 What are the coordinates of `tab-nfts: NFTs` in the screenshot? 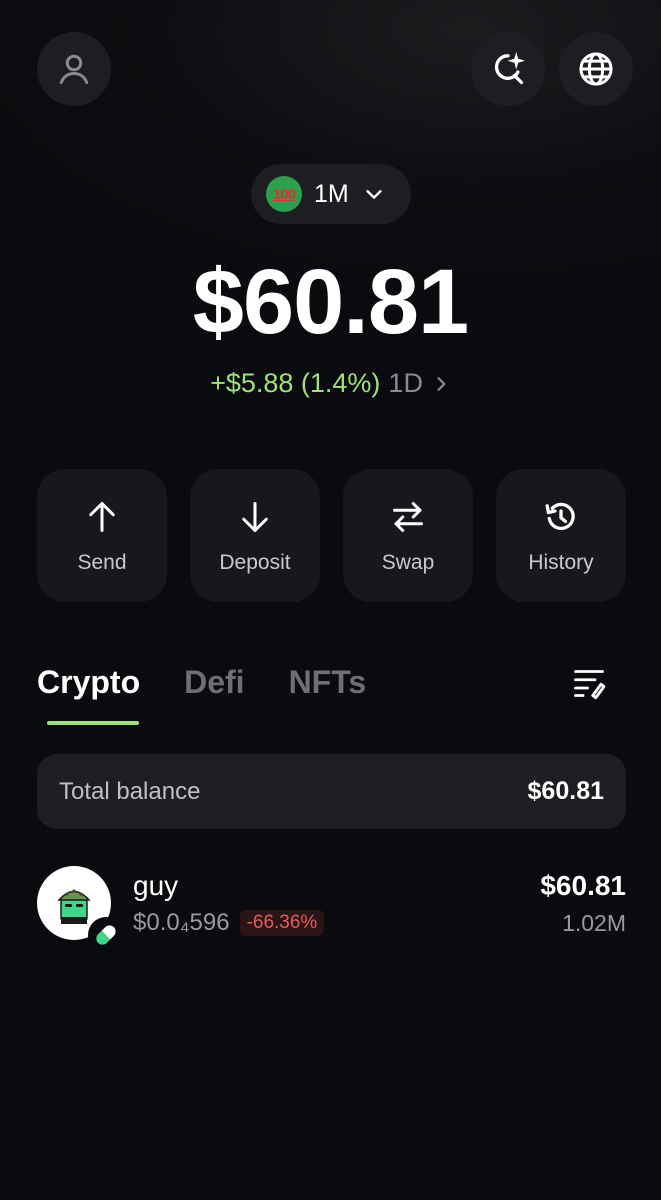 It's located at (328, 694).